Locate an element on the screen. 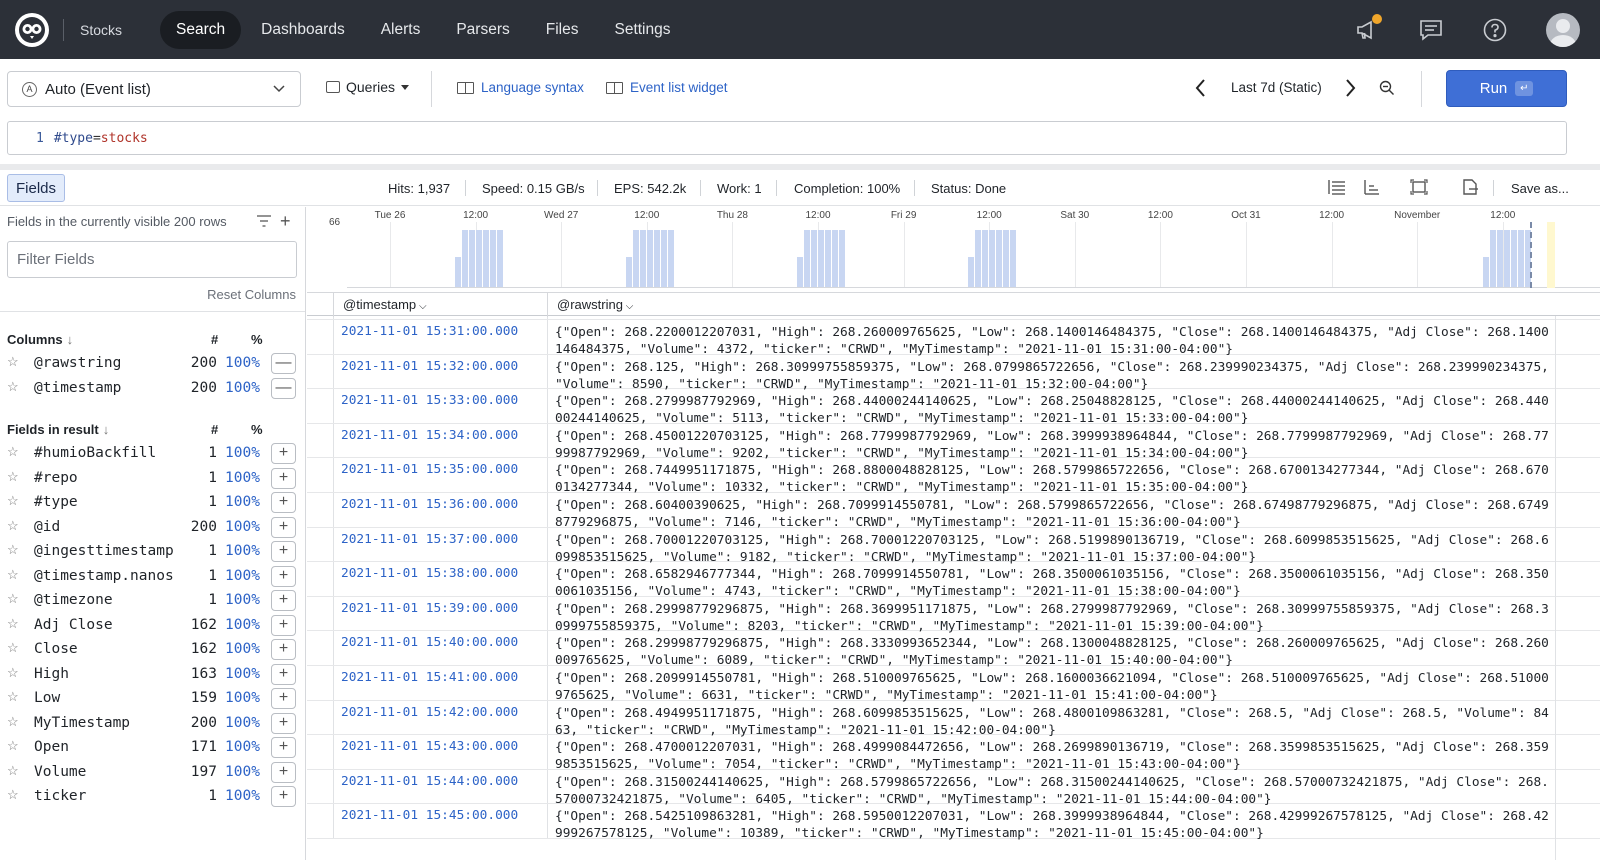 The image size is (1600, 860). field-row: ☆ Close 162 100% + is located at coordinates (152, 650).